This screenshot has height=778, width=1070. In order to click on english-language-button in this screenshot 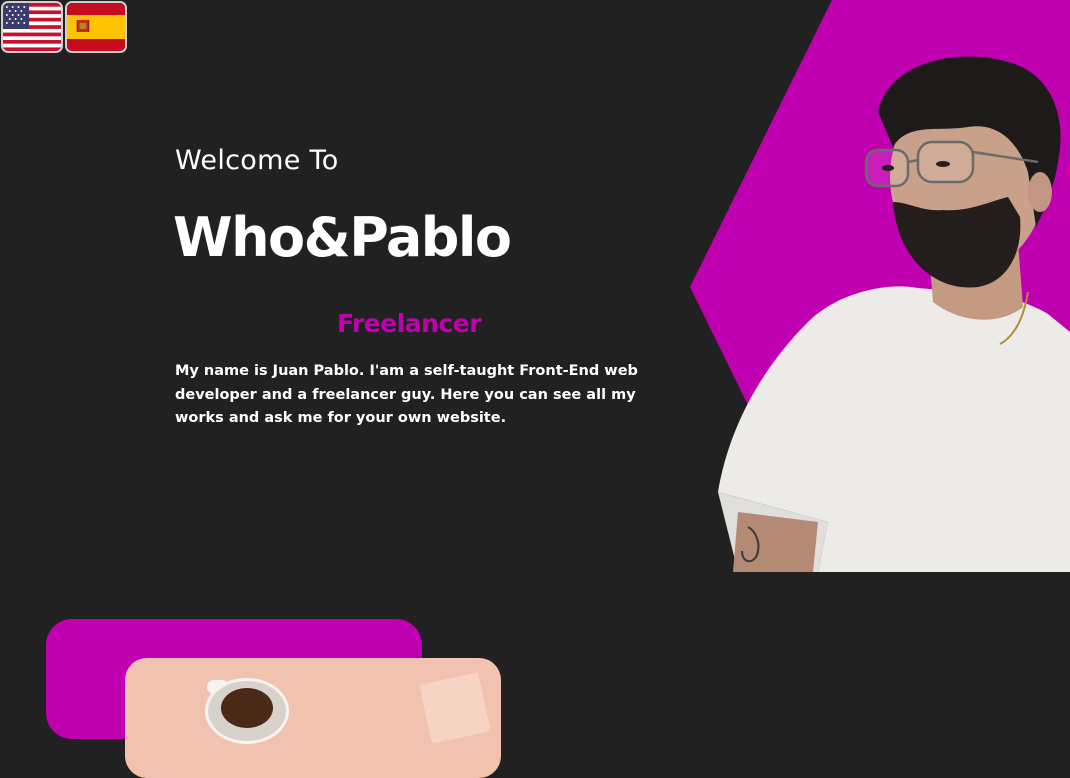, I will do `click(32, 27)`.